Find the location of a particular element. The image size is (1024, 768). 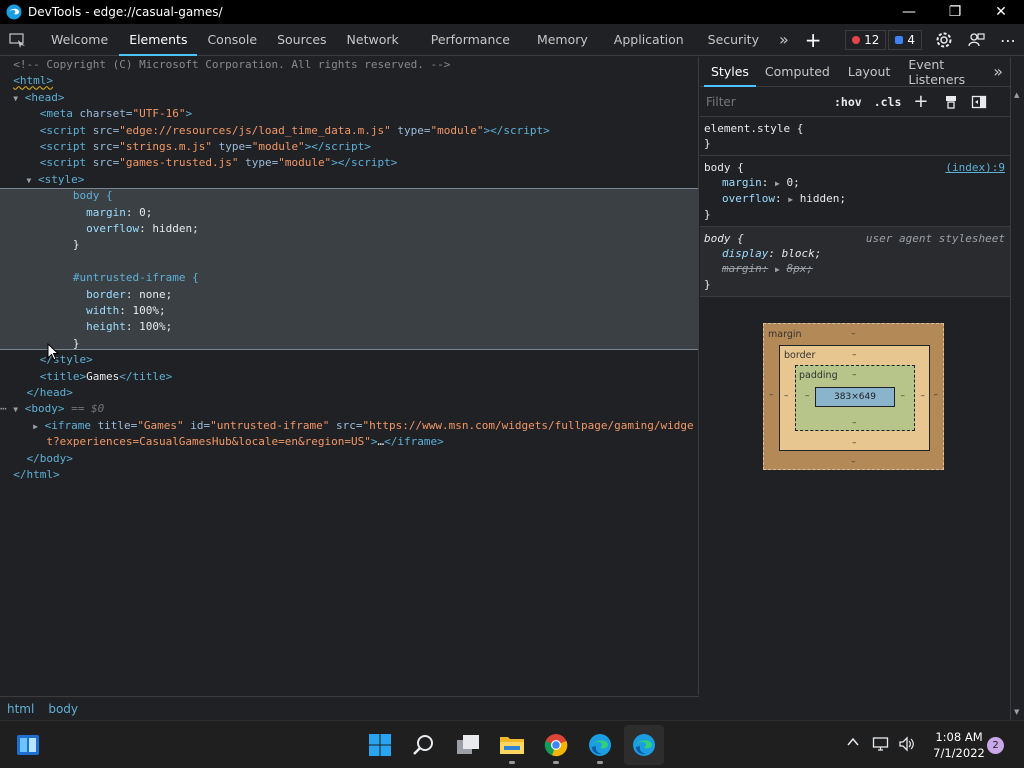

tab-computed: Computed is located at coordinates (797, 72).